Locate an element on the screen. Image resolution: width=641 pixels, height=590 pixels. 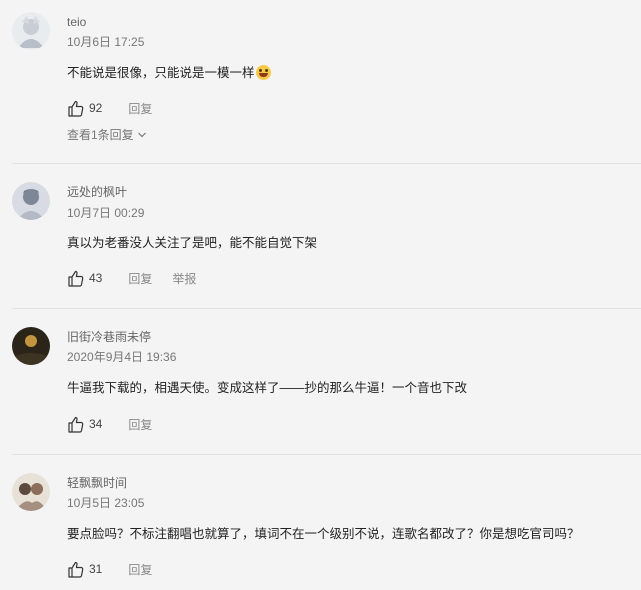
like-count: 92 is located at coordinates (96, 108).